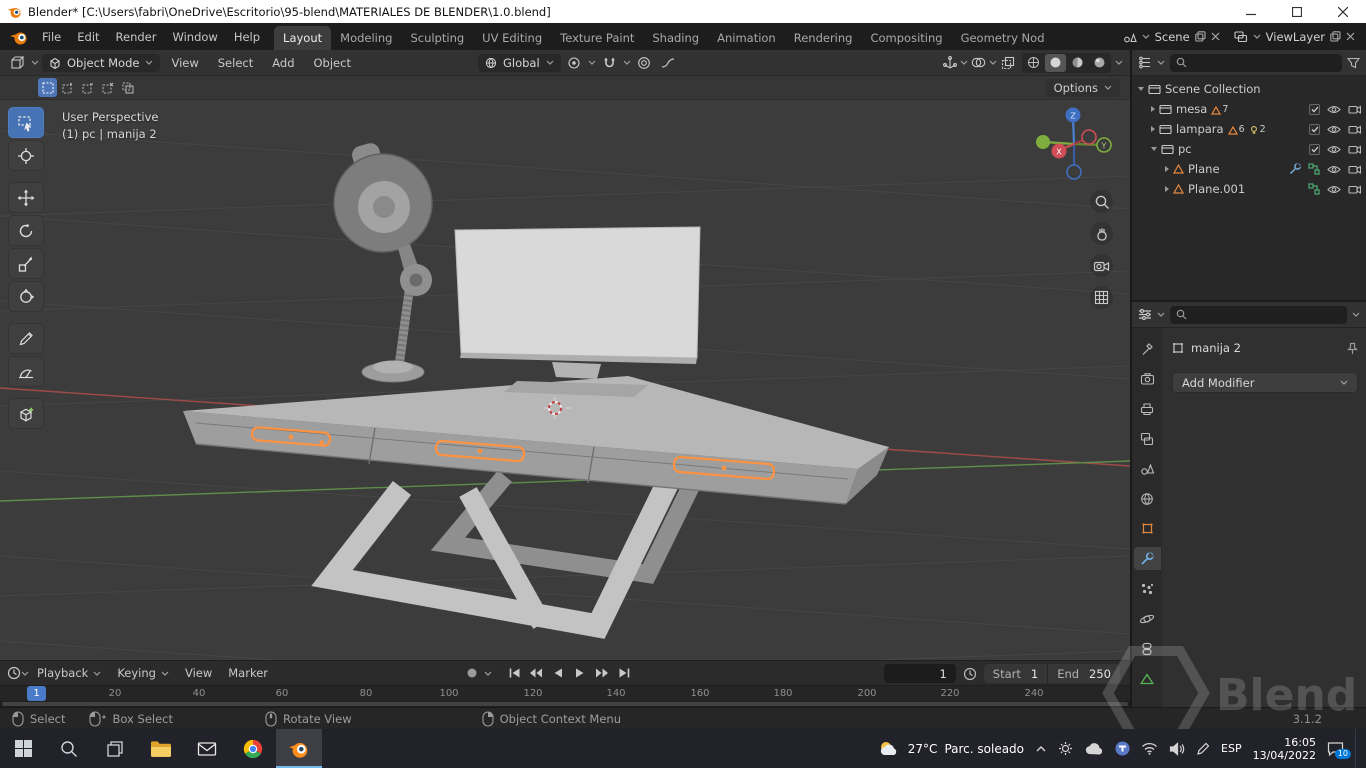  I want to click on timeline-editor-icon, so click(14, 673).